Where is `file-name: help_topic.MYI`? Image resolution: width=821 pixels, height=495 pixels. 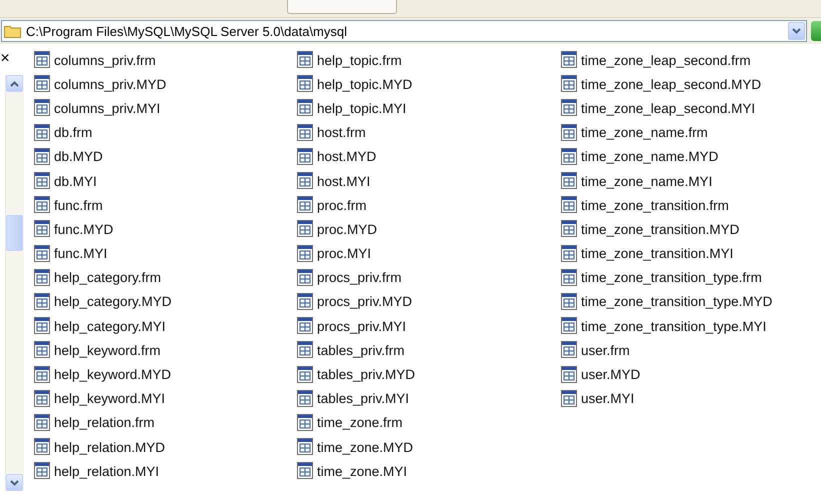
file-name: help_topic.MYI is located at coordinates (361, 108).